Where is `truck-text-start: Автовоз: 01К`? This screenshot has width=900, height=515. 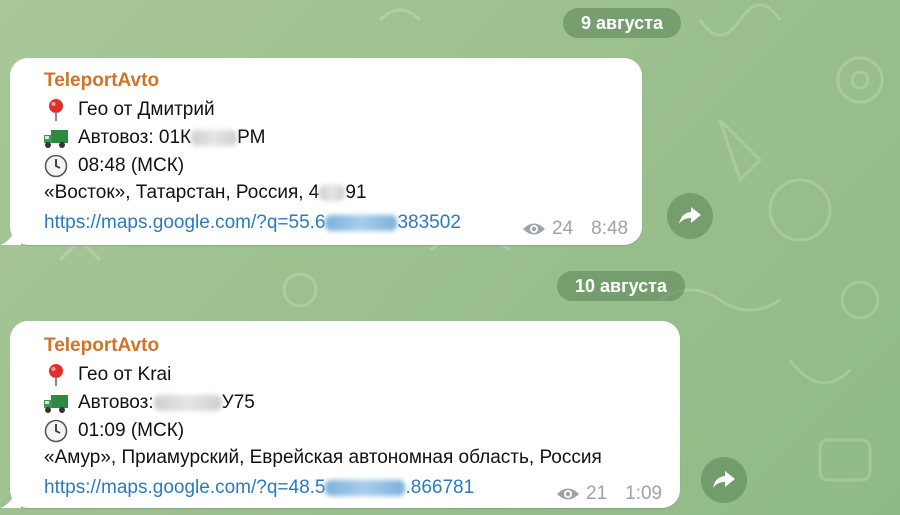
truck-text-start: Автовоз: 01К is located at coordinates (135, 137).